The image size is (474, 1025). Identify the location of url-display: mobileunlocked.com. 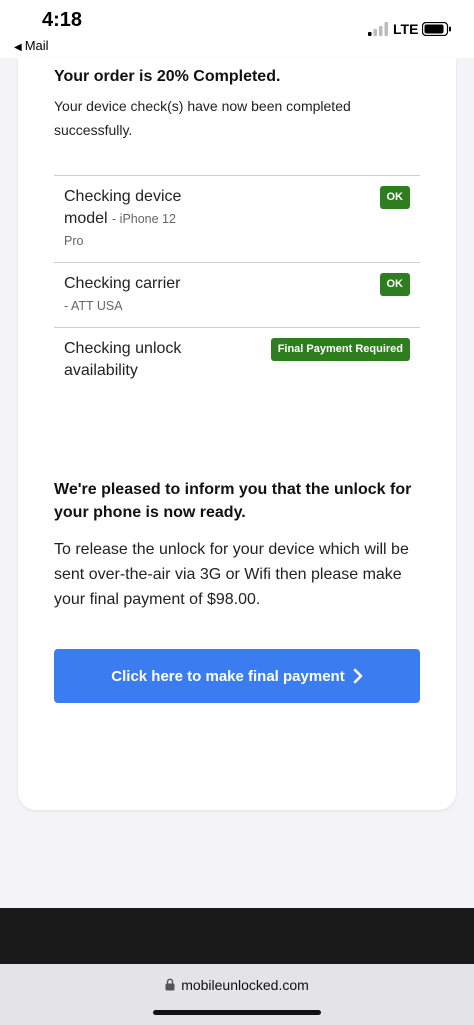
(237, 985).